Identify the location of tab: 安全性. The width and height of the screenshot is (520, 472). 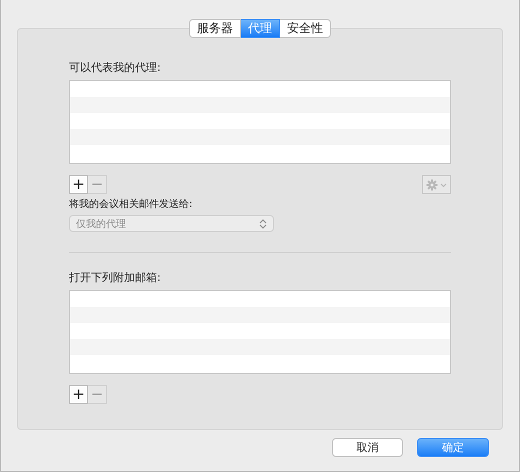
(305, 28).